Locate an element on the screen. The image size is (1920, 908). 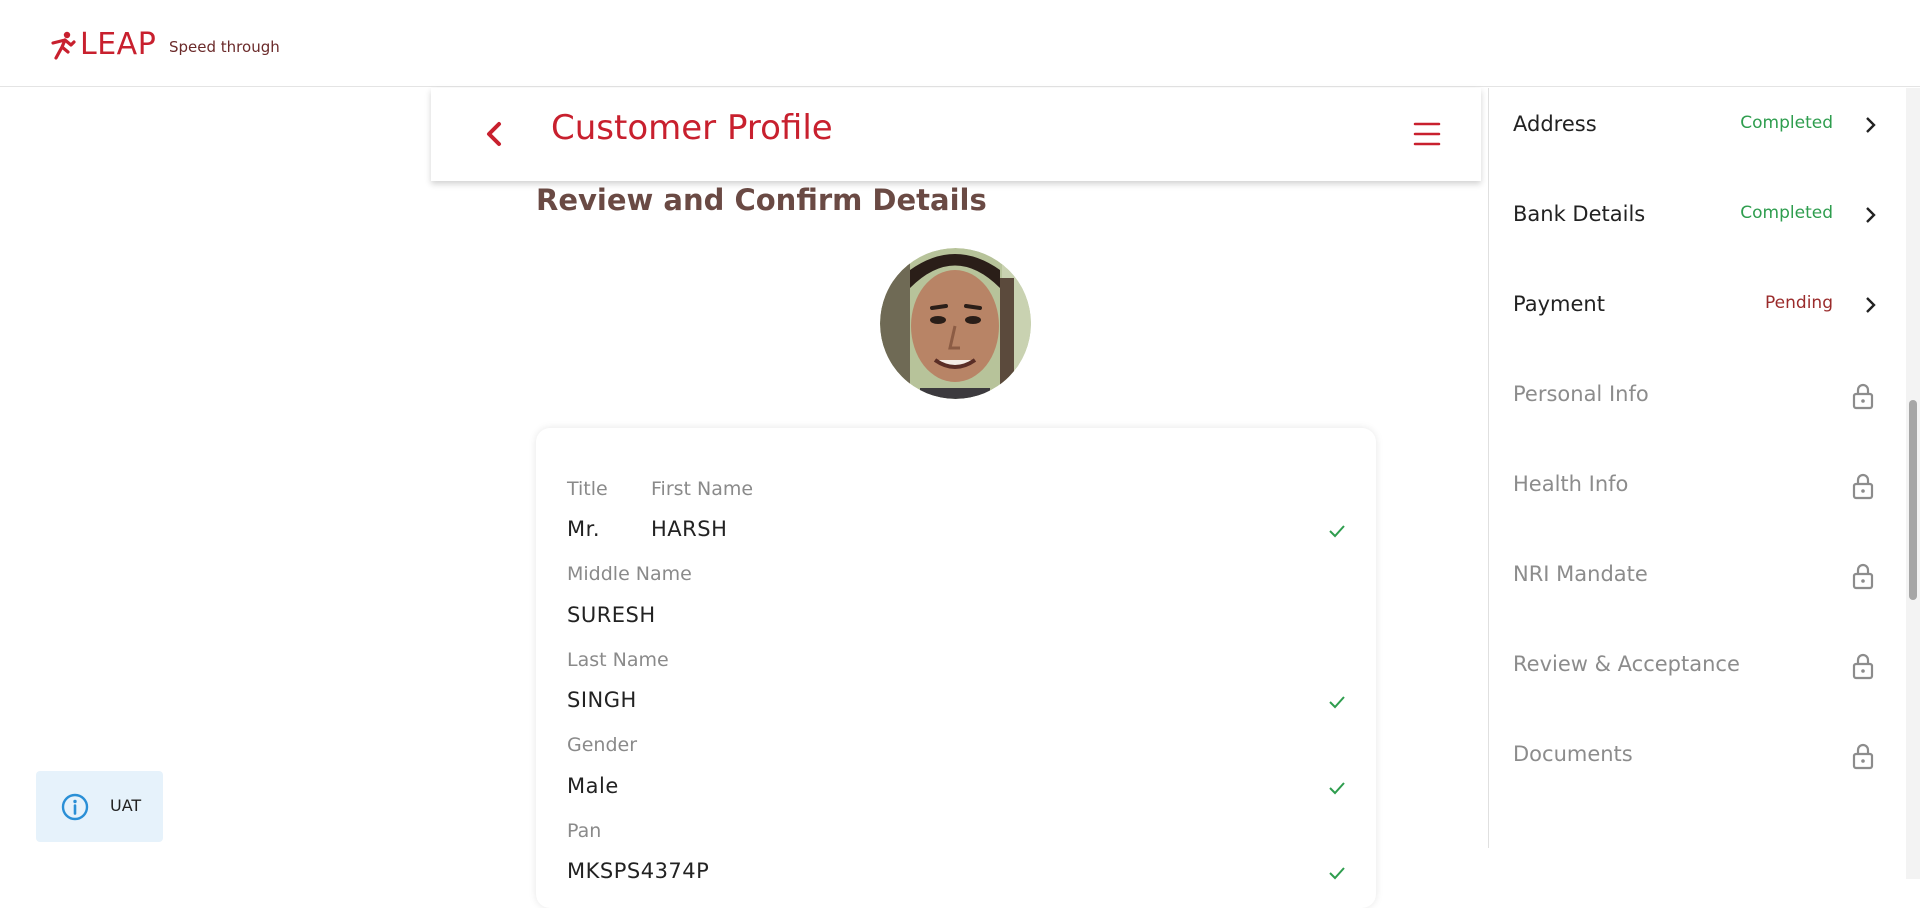
scrollbar-thumb is located at coordinates (1913, 500).